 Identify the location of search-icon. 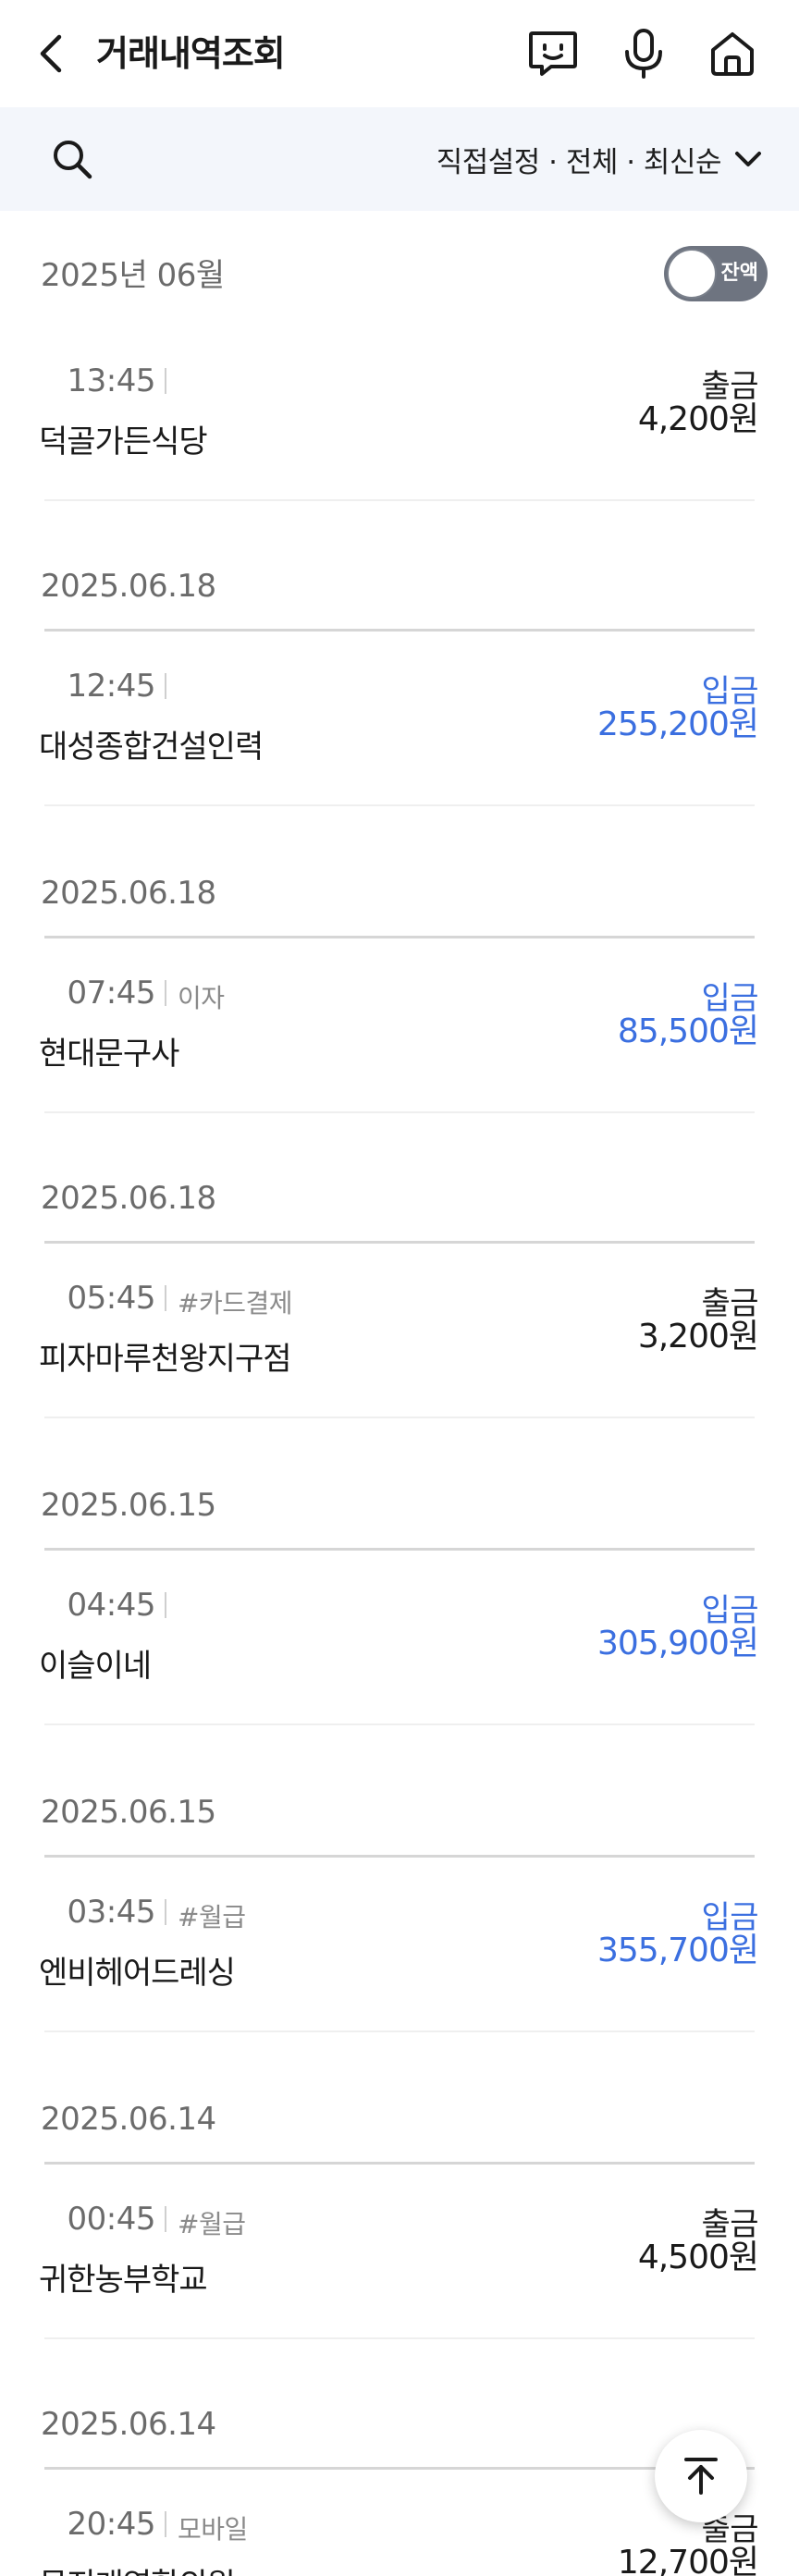
(73, 160).